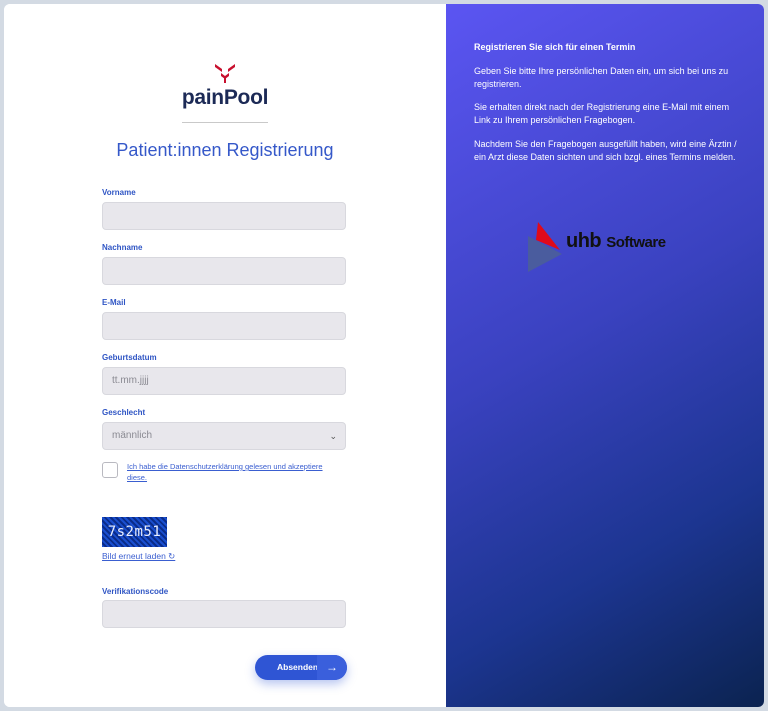 The width and height of the screenshot is (768, 711). What do you see at coordinates (202, 97) in the screenshot?
I see `brand-part1: pain` at bounding box center [202, 97].